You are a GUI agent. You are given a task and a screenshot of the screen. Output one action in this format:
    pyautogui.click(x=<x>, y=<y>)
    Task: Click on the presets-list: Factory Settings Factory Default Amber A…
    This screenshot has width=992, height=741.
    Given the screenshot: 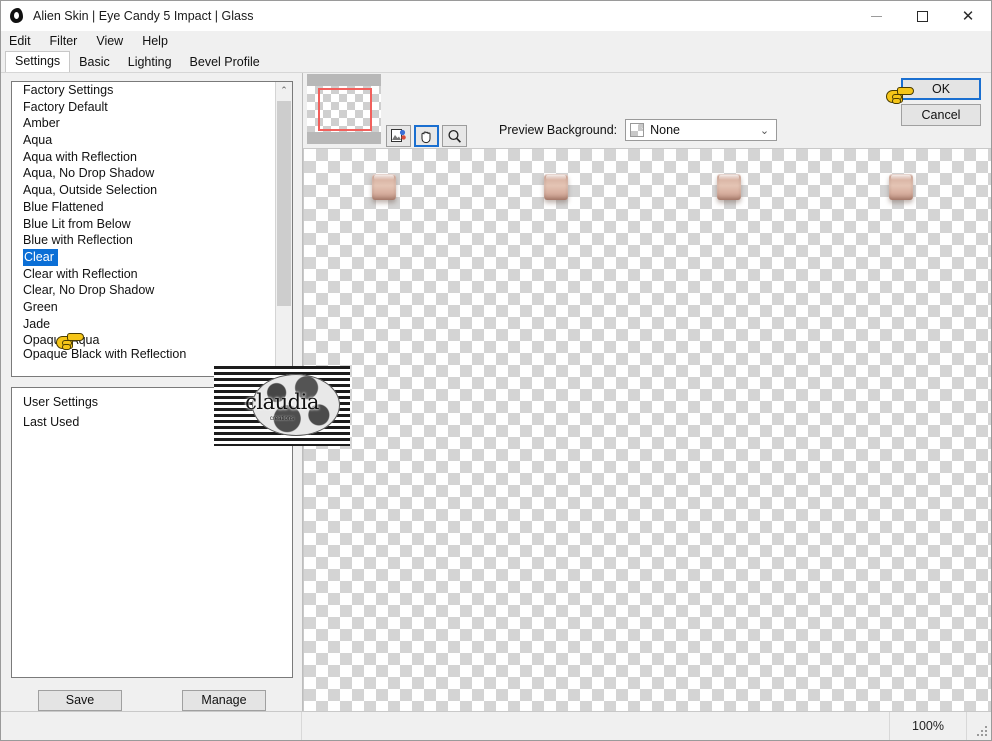 What is the action you would take?
    pyautogui.click(x=143, y=229)
    